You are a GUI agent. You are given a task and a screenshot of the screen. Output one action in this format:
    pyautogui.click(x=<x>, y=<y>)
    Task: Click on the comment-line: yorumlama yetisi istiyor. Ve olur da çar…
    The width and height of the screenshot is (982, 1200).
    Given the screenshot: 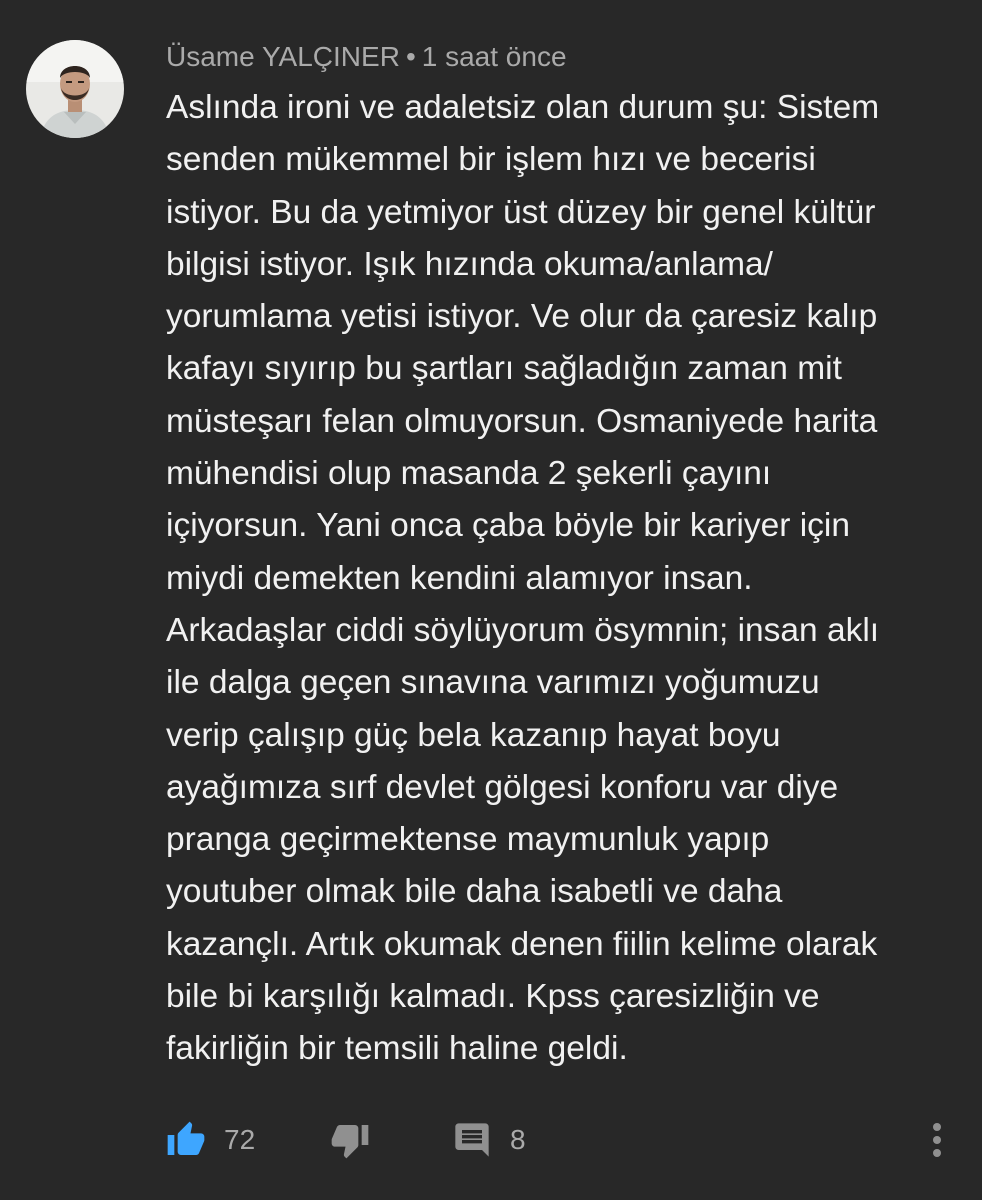 What is the action you would take?
    pyautogui.click(x=522, y=317)
    